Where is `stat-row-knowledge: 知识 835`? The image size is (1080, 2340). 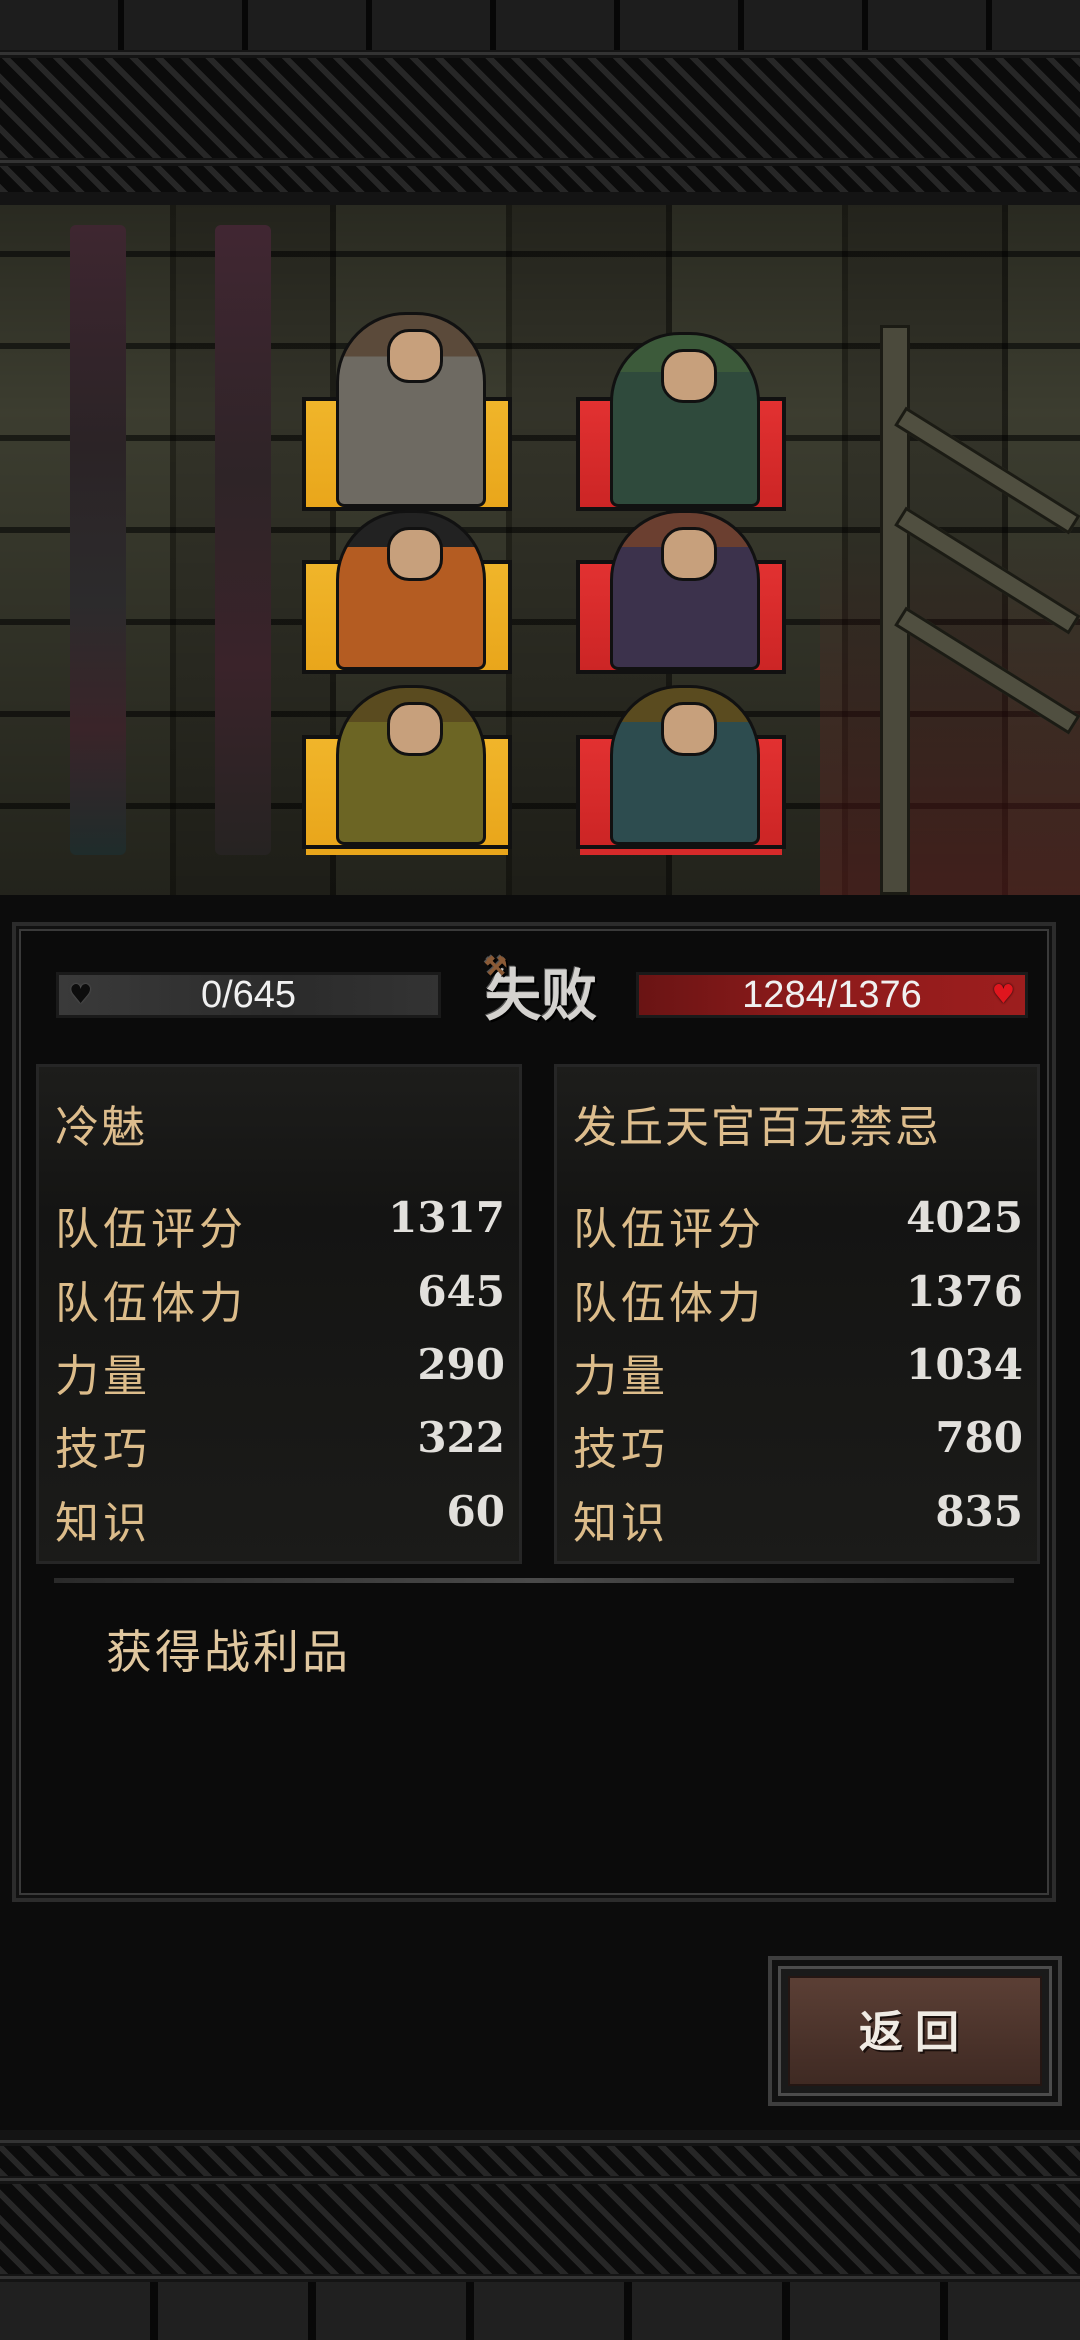 stat-row-knowledge: 知识 835 is located at coordinates (798, 1518).